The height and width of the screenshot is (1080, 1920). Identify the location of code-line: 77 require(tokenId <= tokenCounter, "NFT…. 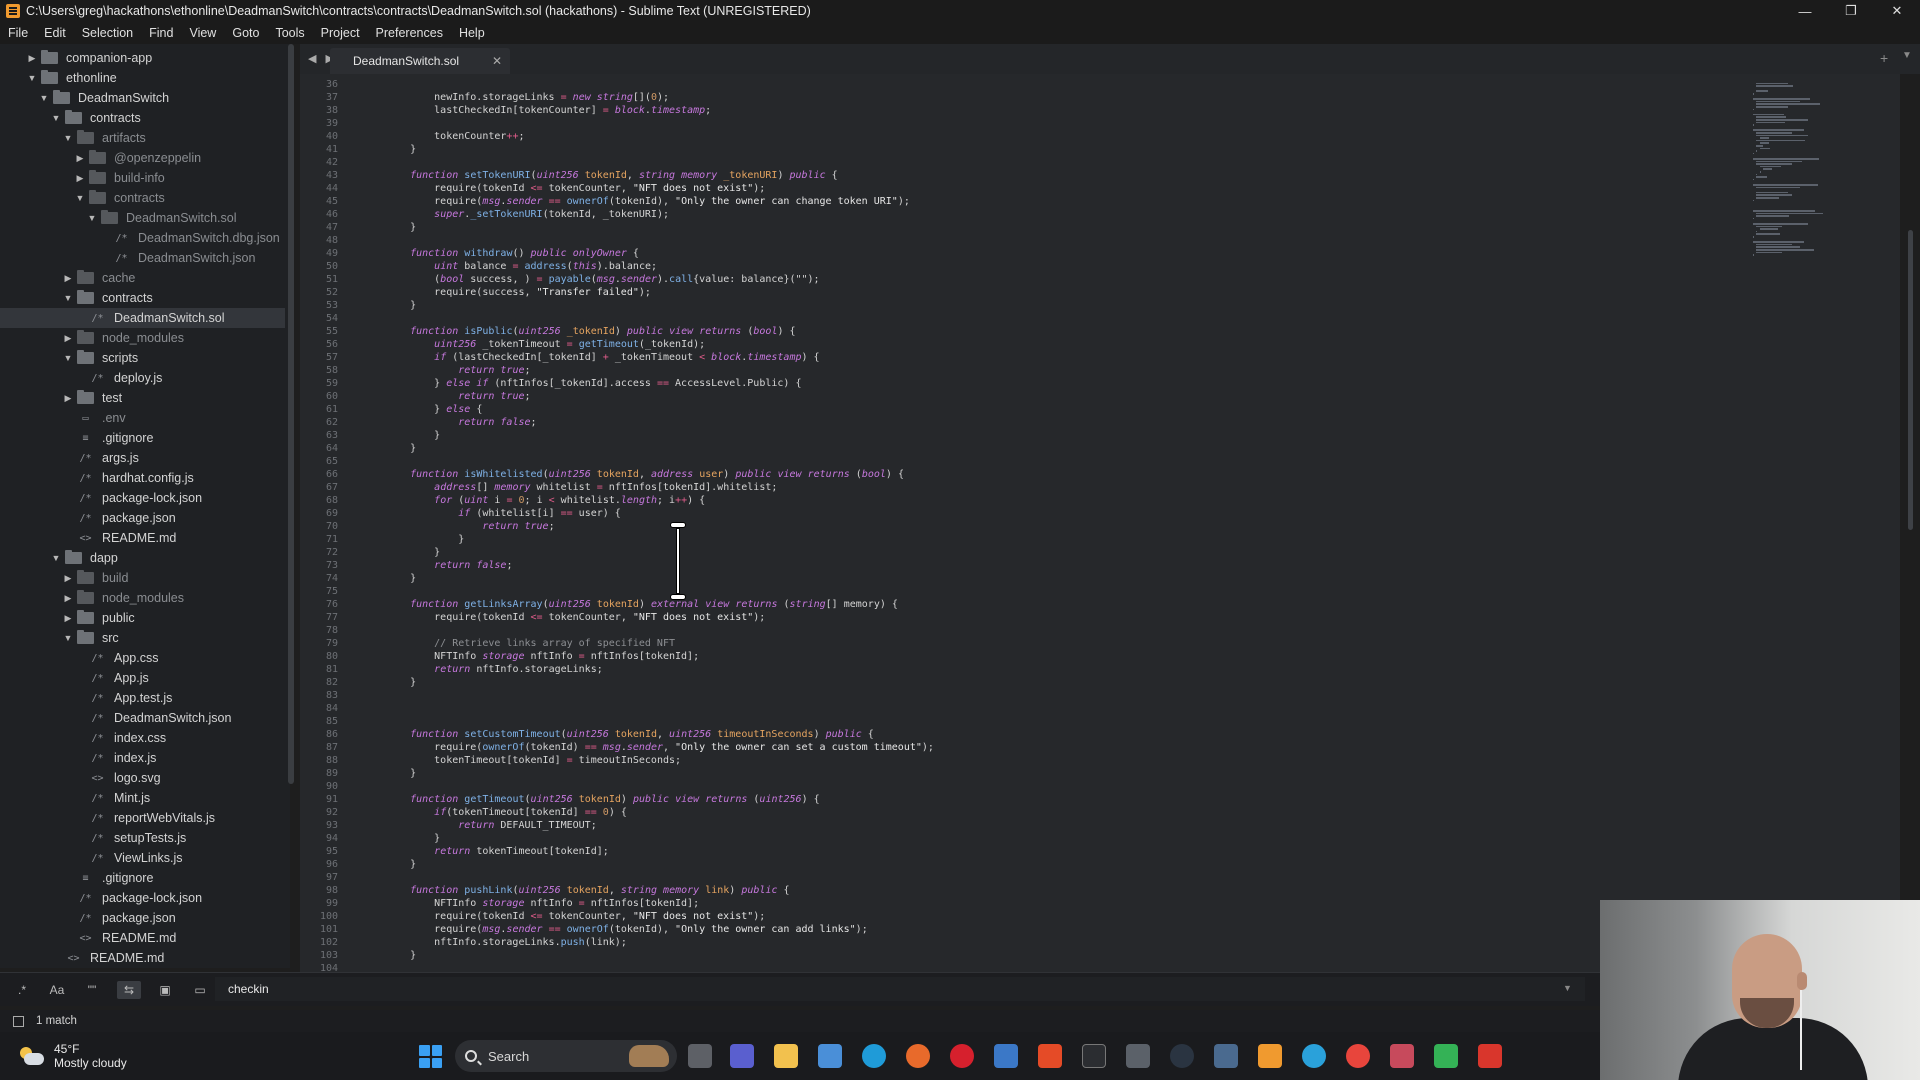
(1000, 617).